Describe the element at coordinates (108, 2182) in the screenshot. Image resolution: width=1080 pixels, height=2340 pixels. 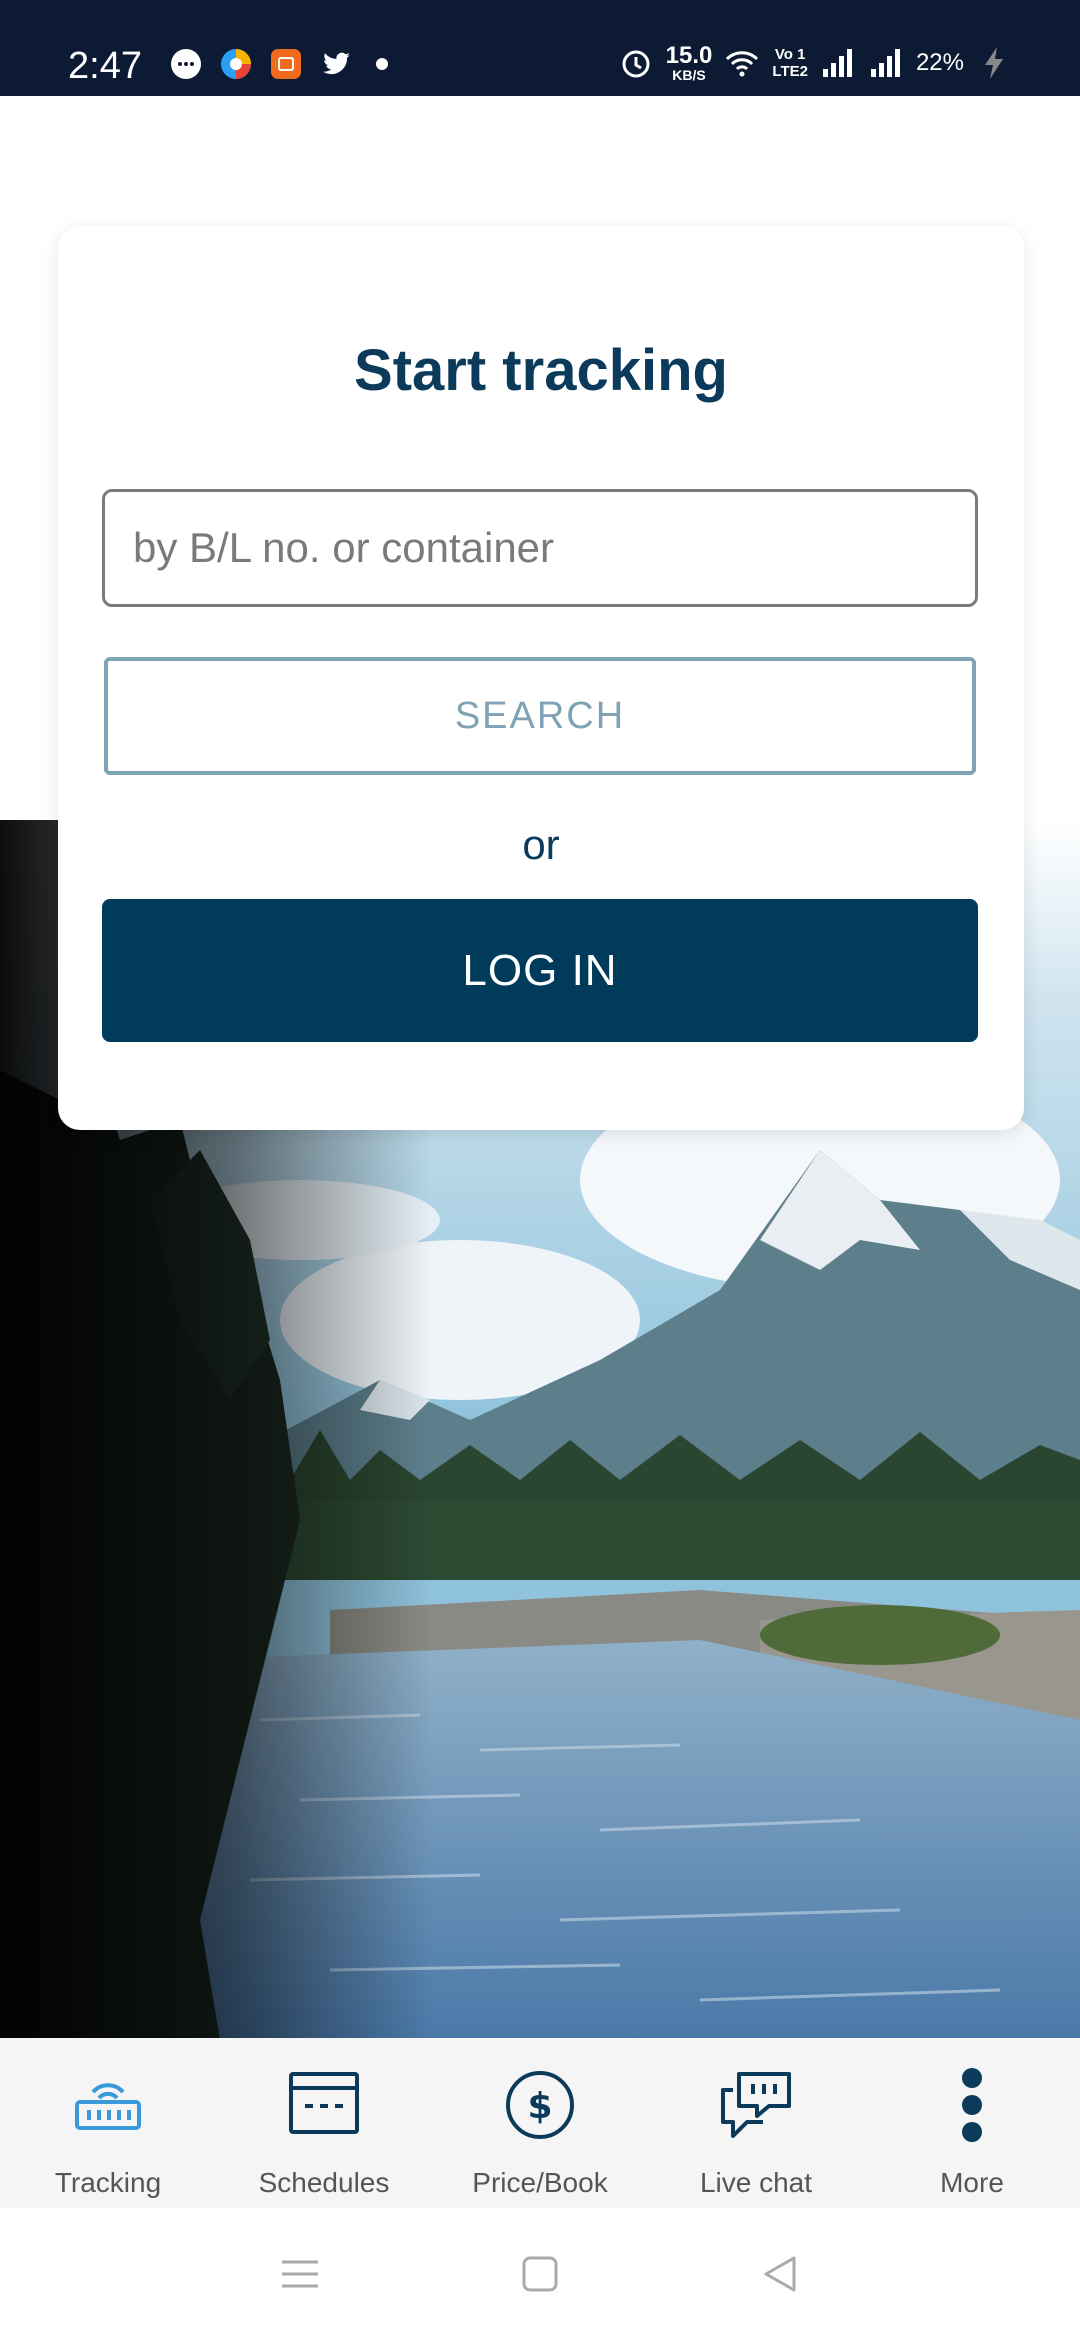
I see `nav-label-tracking: Tracking` at that location.